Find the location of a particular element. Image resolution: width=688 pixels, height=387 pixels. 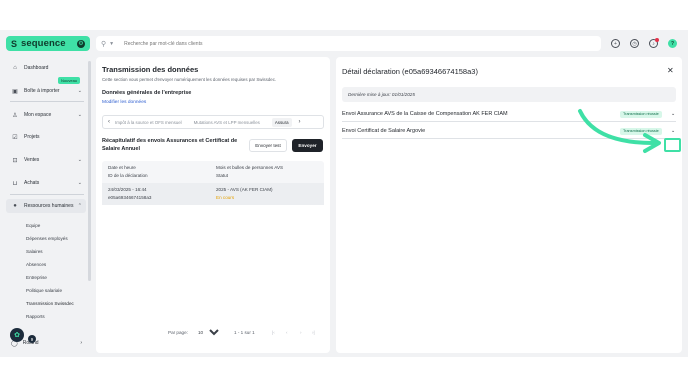

sidebar-sub-item: Equipe is located at coordinates (33, 225).